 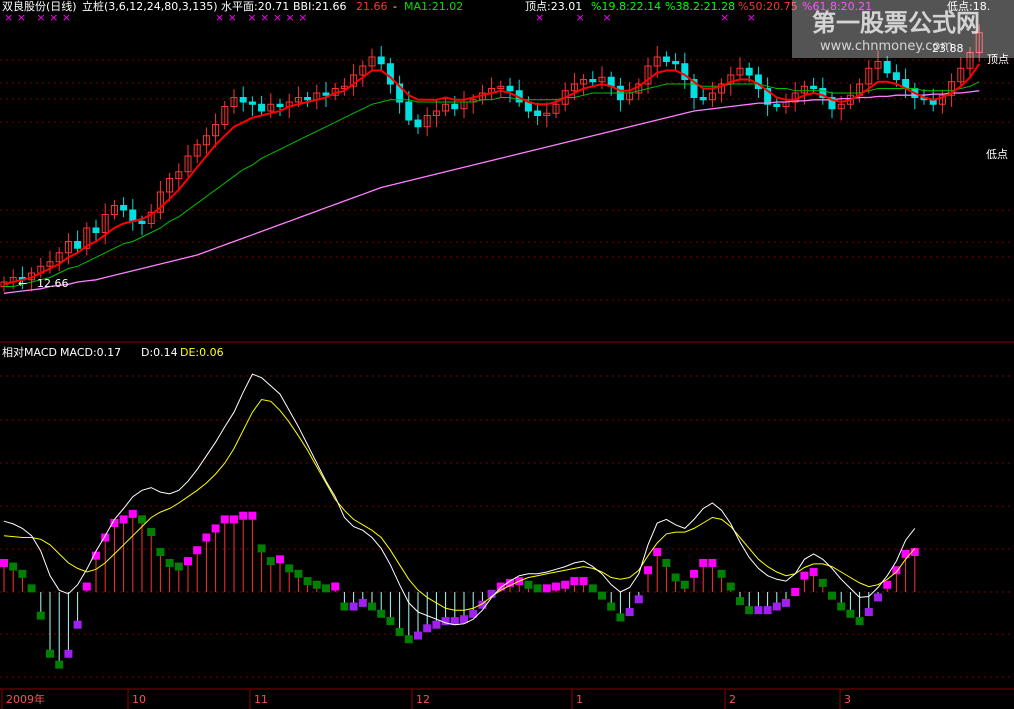 I want to click on time-axis-label: 10, so click(x=139, y=699).